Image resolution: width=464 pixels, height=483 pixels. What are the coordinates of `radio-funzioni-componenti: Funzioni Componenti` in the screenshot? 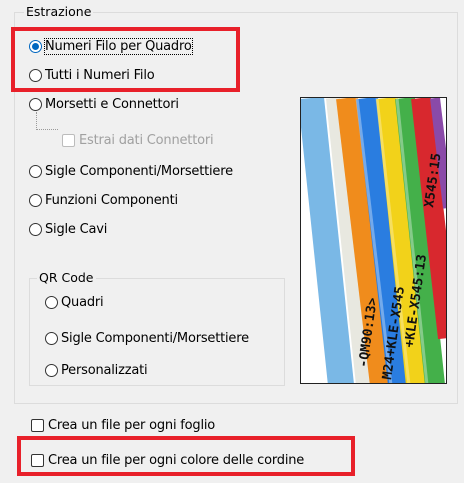 It's located at (103, 200).